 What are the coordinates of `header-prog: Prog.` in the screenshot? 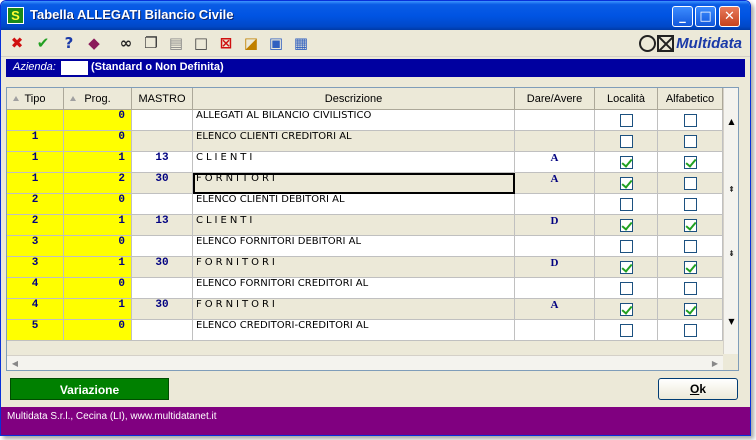 It's located at (98, 99).